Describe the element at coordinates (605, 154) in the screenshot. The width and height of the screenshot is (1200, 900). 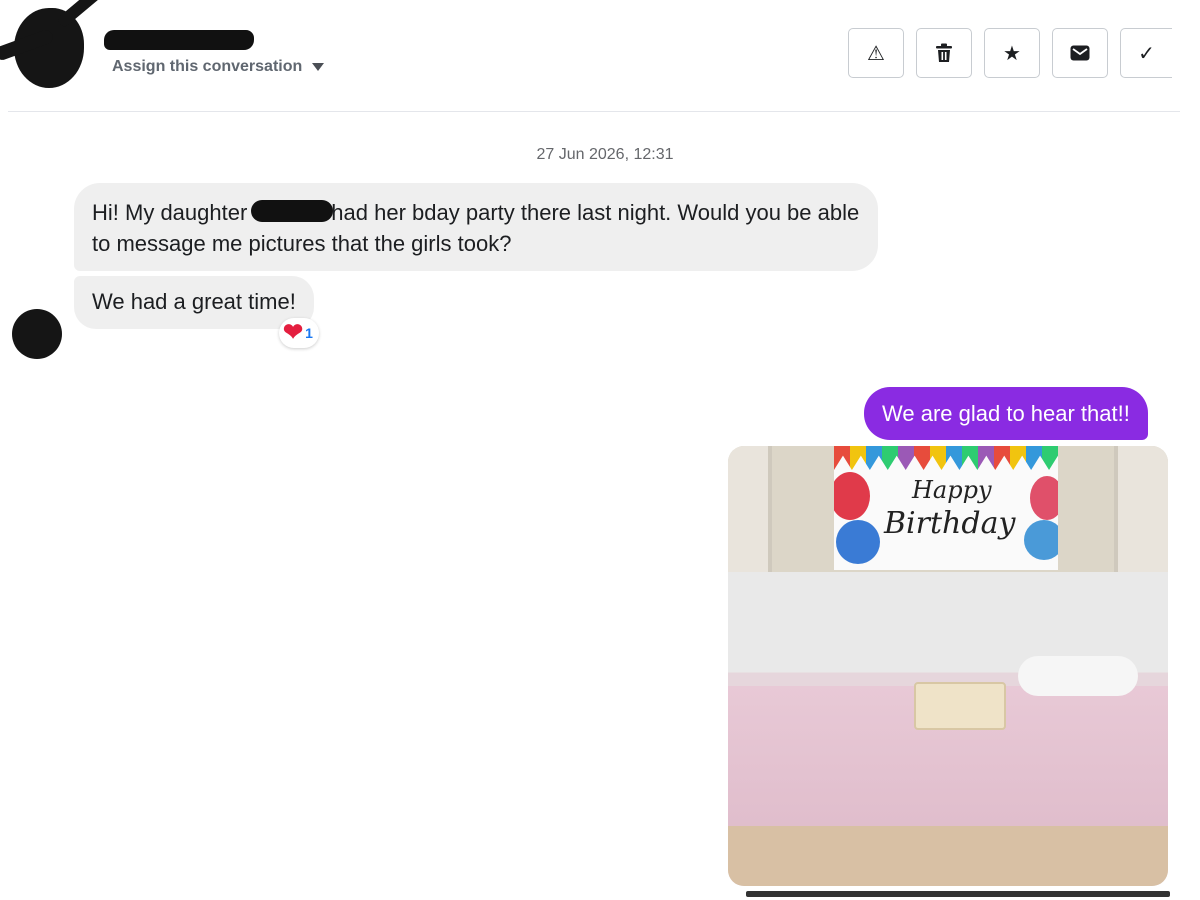
I see `message-timestamp: 27 Jun 2026, 12:31` at that location.